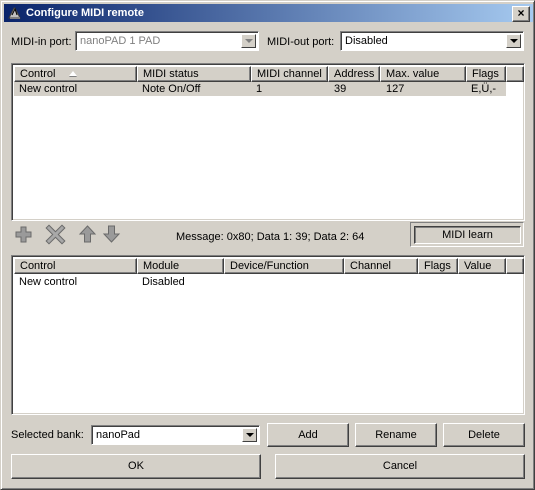 Image resolution: width=535 pixels, height=490 pixels. Describe the element at coordinates (260, 281) in the screenshot. I see `table-row: New control Disabled` at that location.